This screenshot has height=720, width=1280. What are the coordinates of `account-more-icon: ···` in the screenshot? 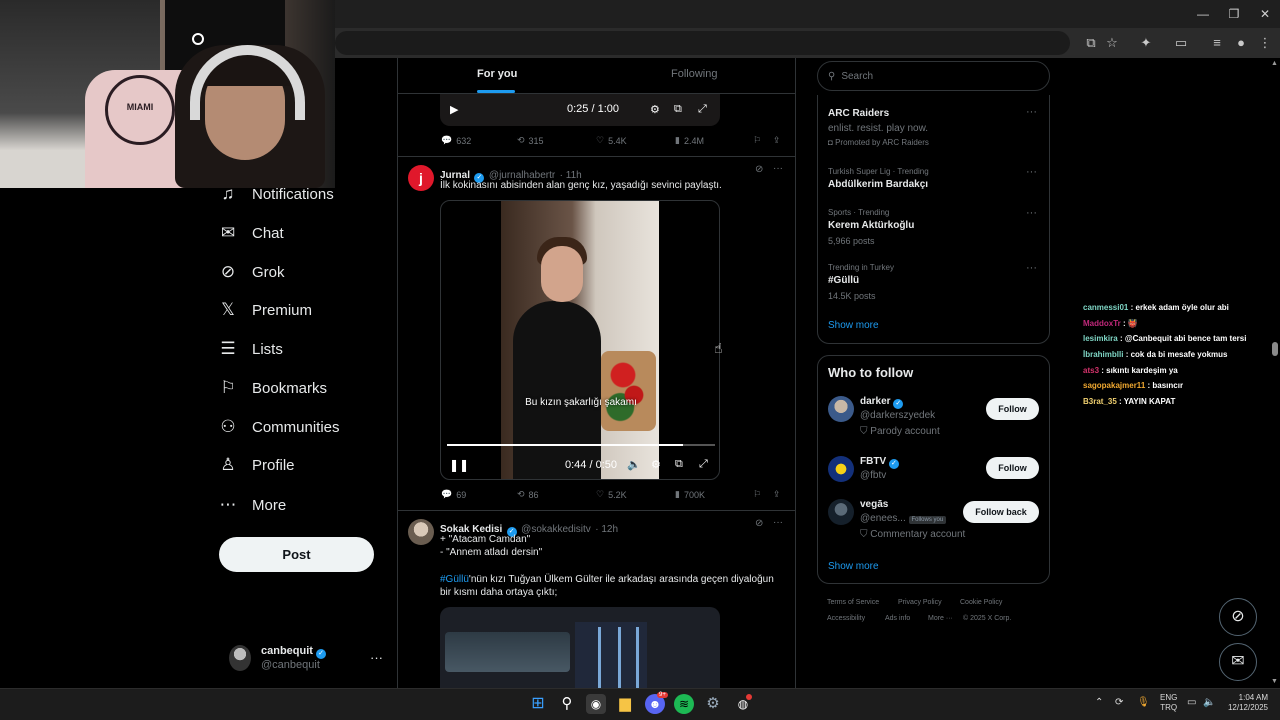 It's located at (376, 657).